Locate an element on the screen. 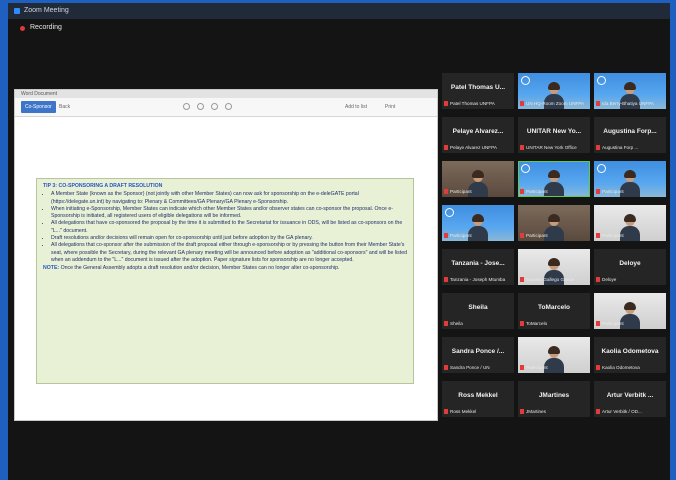  participant-tile: ToMarcelo ToMarcelo is located at coordinates (554, 311).